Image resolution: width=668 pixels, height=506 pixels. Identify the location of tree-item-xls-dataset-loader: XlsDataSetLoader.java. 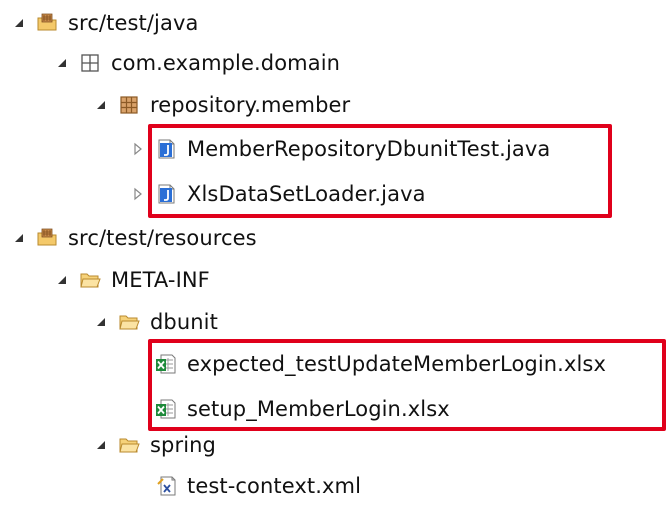
(278, 194).